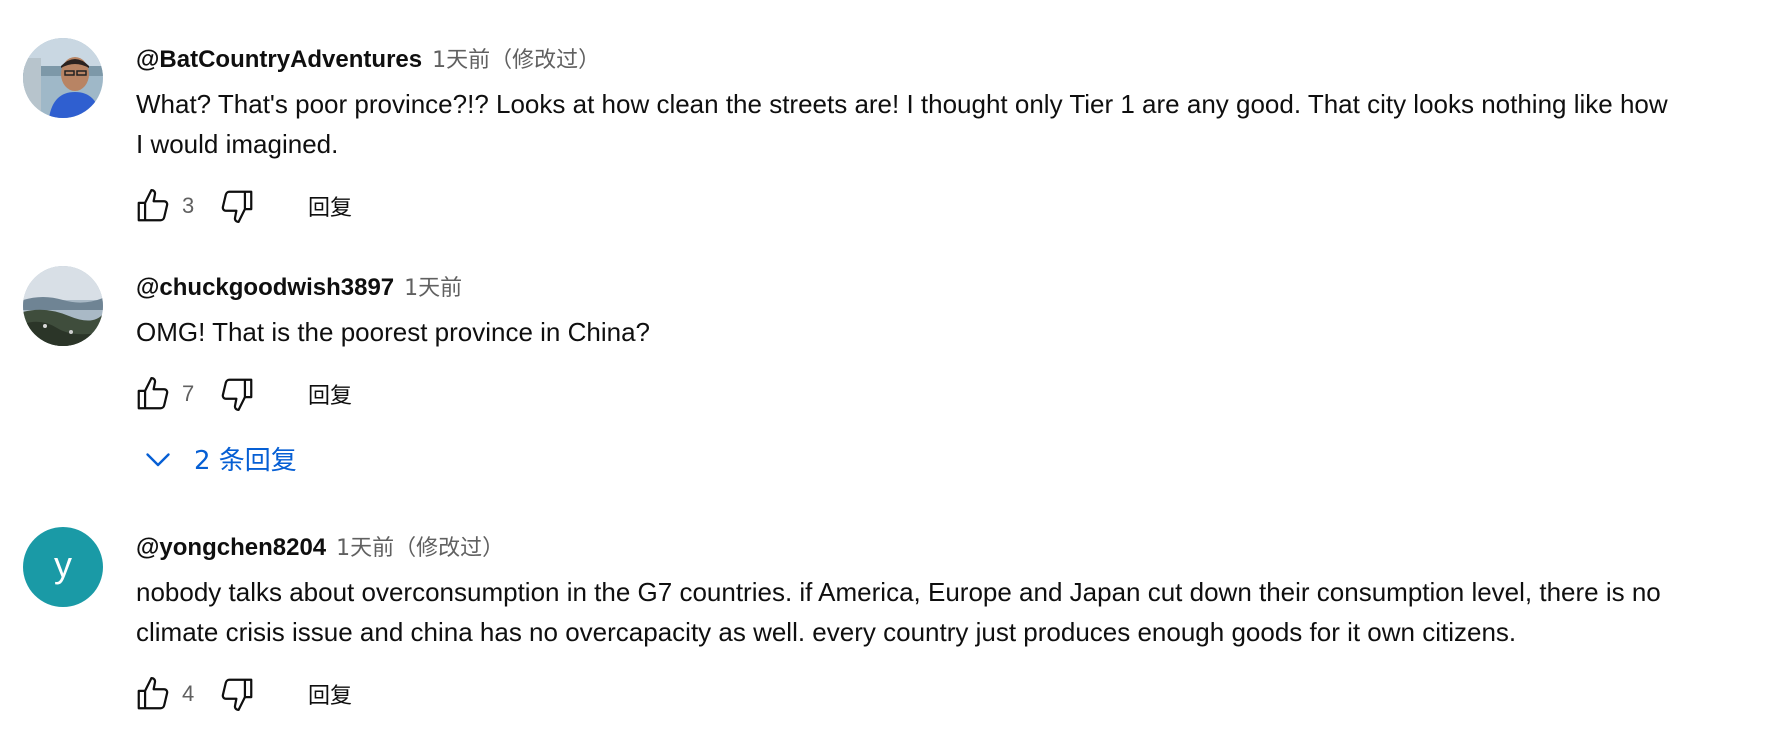 The width and height of the screenshot is (1771, 730). I want to click on comment-actions: 3 回复, so click(242, 206).